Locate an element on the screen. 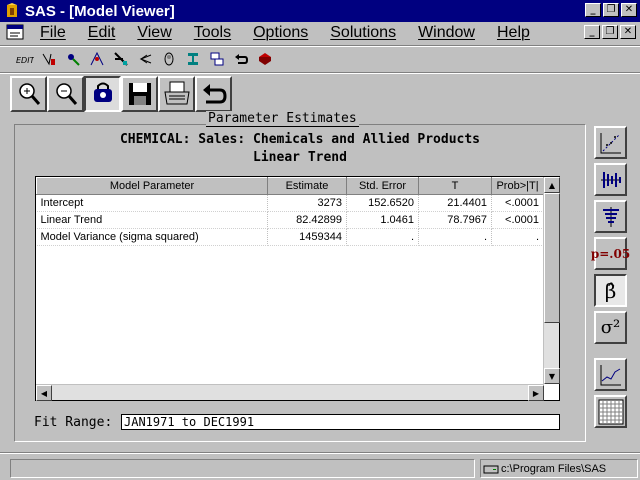  fit-range-label: Fit Range: is located at coordinates (73, 422).